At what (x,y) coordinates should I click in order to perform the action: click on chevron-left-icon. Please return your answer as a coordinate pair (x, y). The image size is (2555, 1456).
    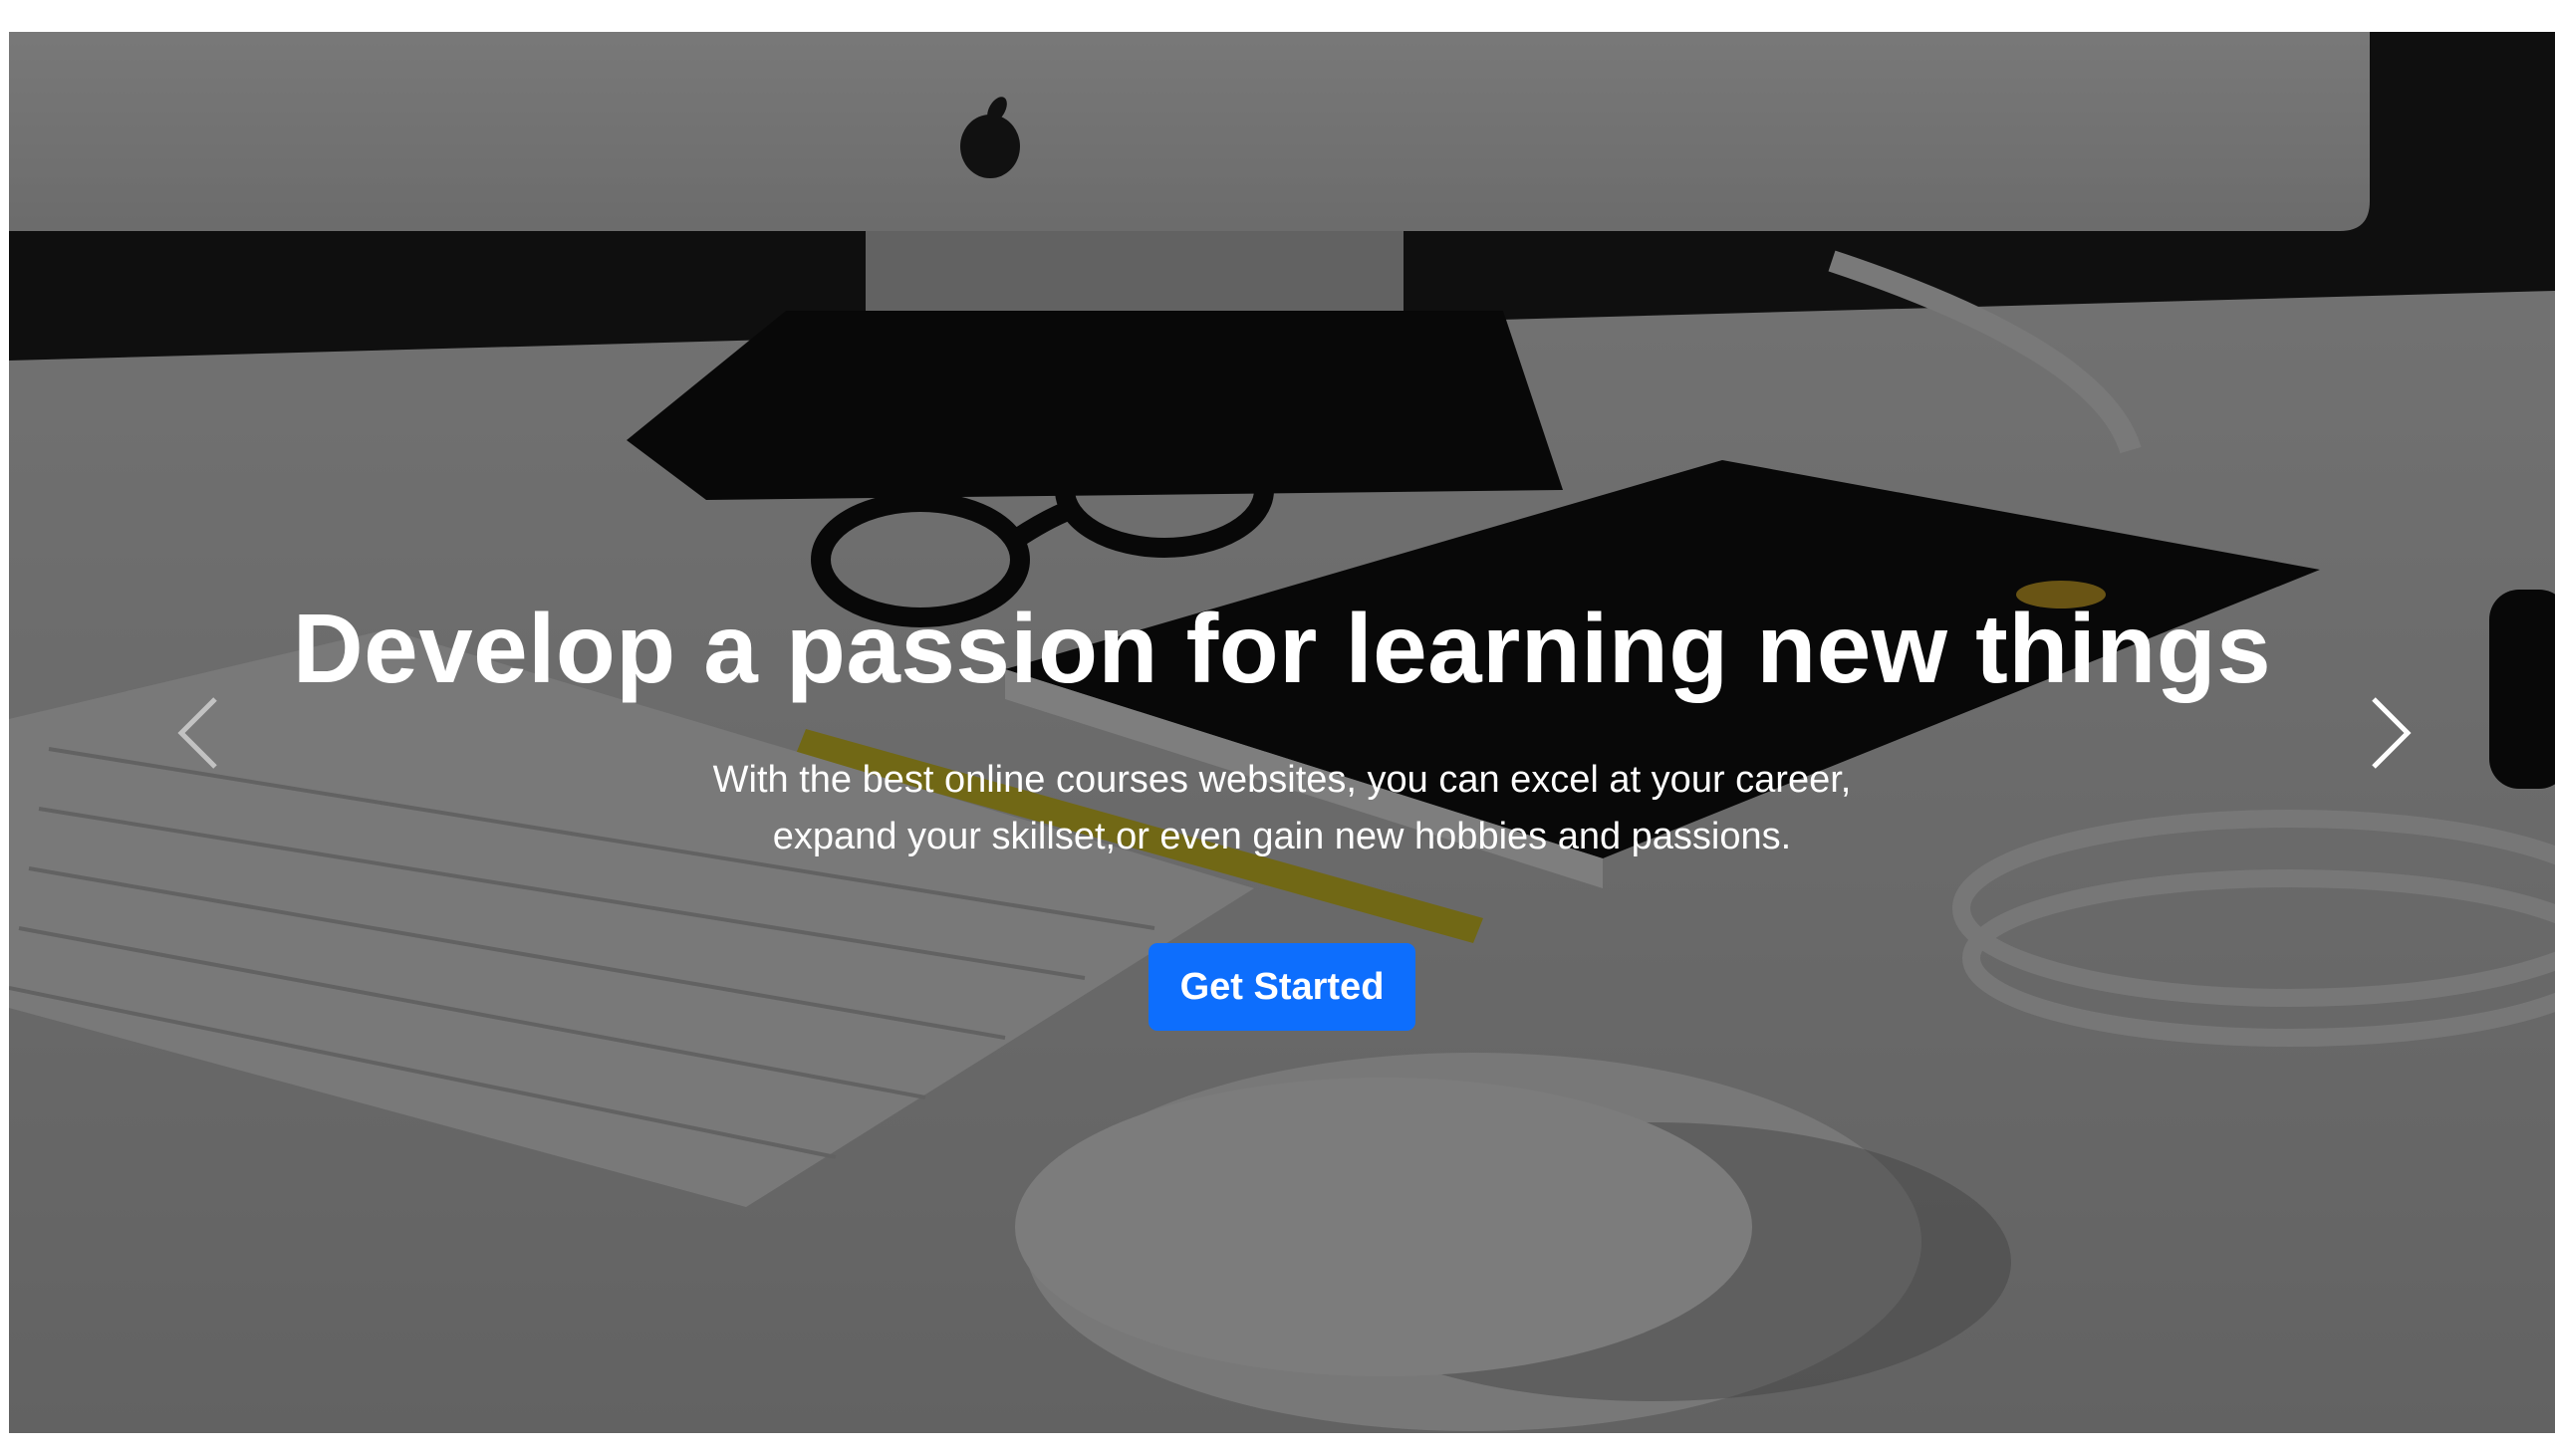
    Looking at the image, I should click on (197, 732).